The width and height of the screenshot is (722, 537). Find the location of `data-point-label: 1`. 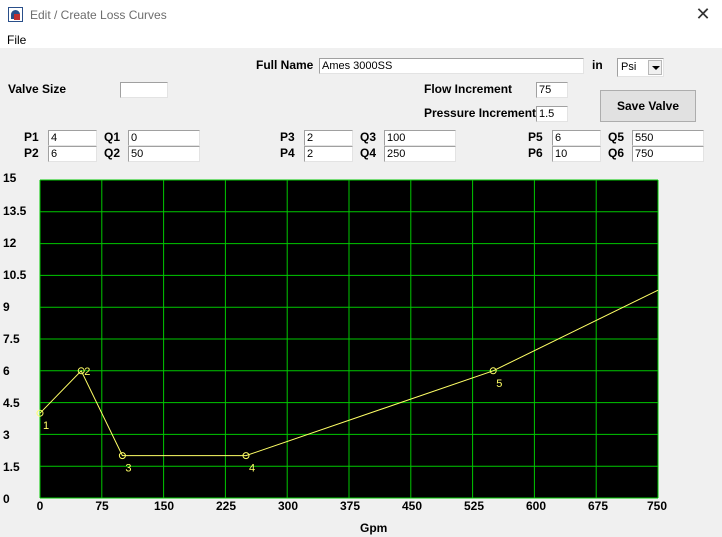

data-point-label: 1 is located at coordinates (46, 426).